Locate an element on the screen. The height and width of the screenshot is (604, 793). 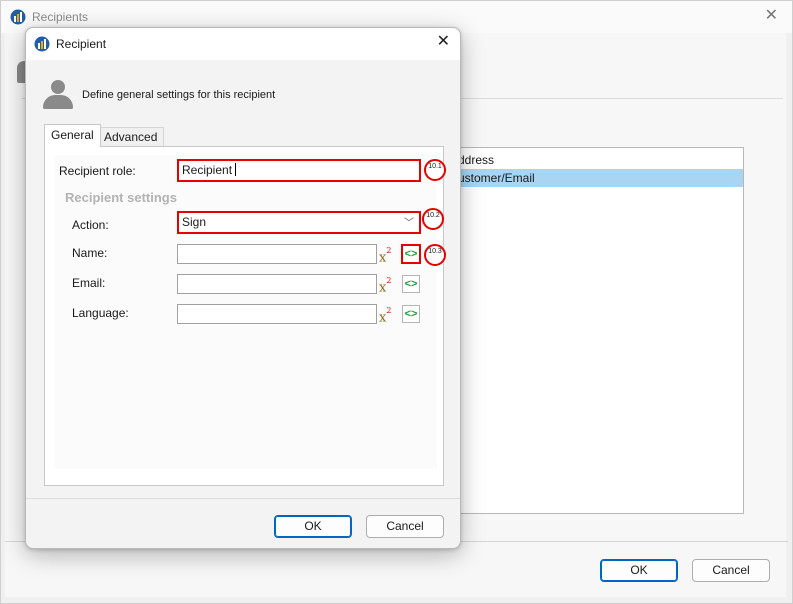
parent-cancel-button: Cancel is located at coordinates (731, 570).